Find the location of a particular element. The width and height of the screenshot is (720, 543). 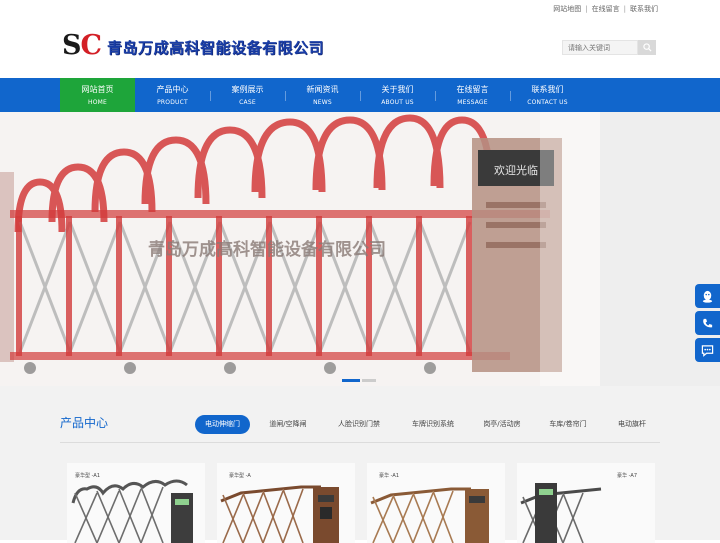

logo-letter-s: S is located at coordinates (71, 45).